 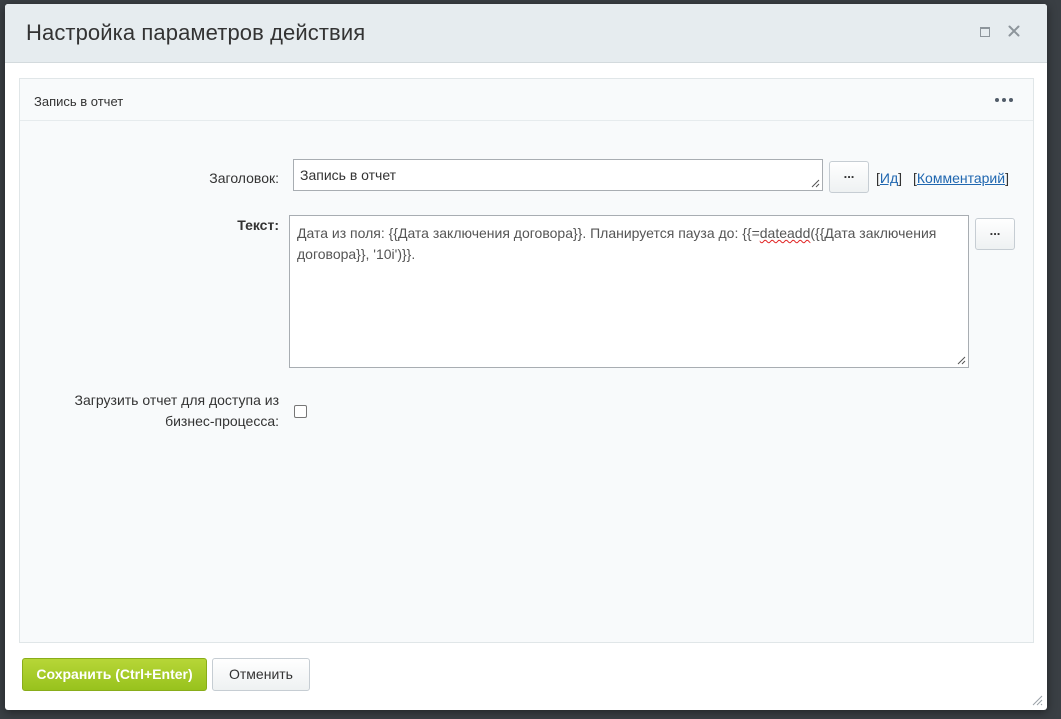 What do you see at coordinates (348, 175) in the screenshot?
I see `heading-input-value: Запись в отчет` at bounding box center [348, 175].